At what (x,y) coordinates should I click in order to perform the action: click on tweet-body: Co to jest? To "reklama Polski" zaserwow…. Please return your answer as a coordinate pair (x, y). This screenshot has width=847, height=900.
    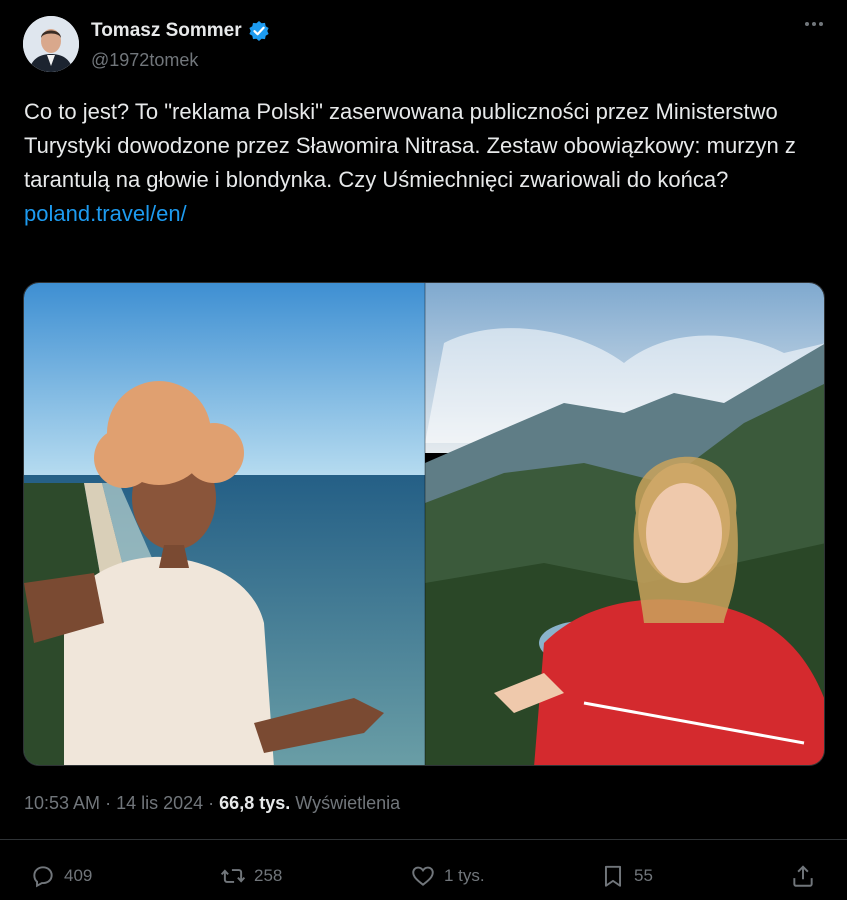
    Looking at the image, I should click on (419, 163).